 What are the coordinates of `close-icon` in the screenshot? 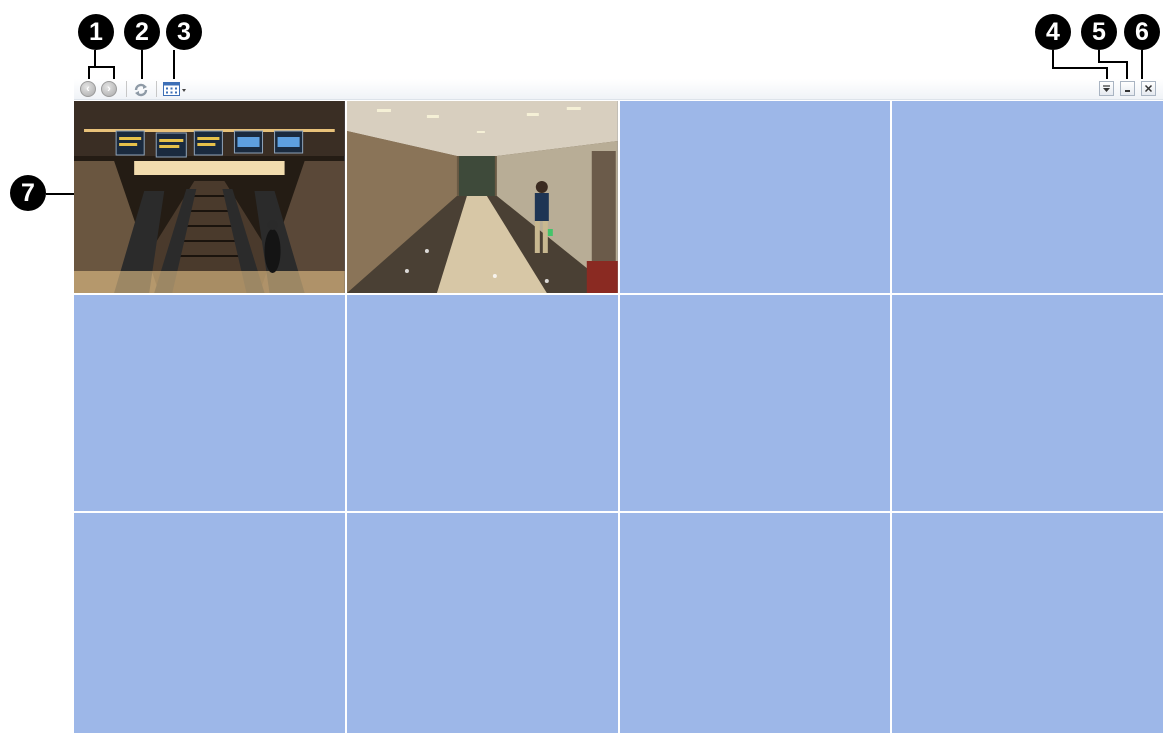 It's located at (1148, 88).